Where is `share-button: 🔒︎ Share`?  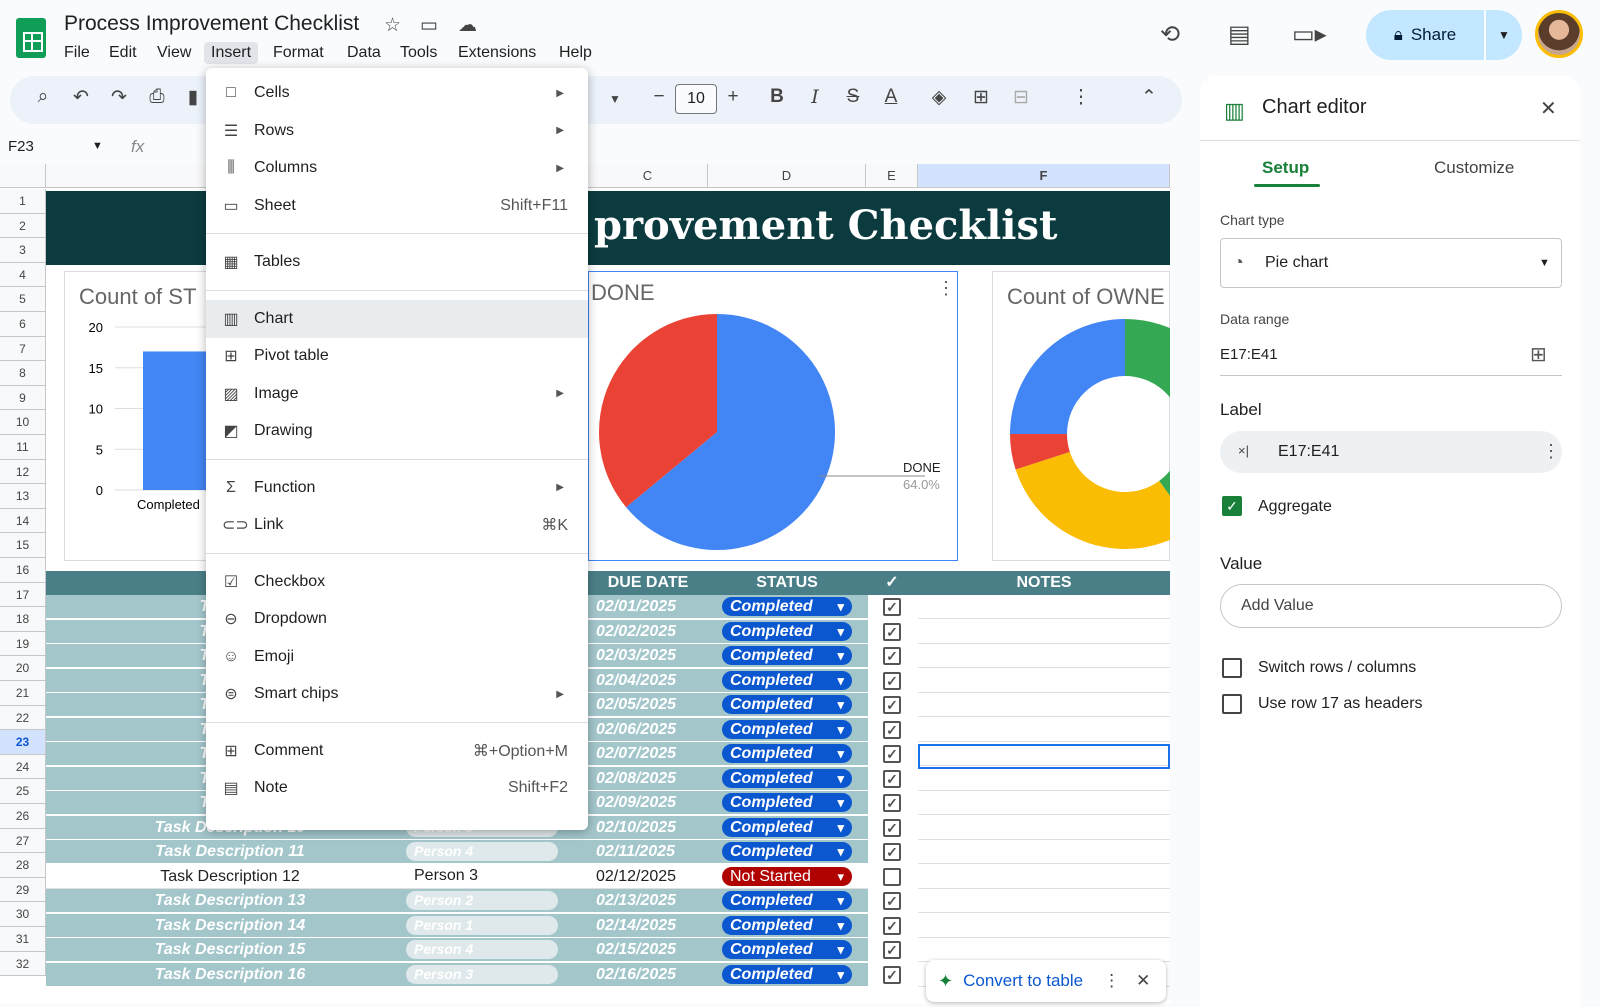 share-button: 🔒︎ Share is located at coordinates (1425, 35).